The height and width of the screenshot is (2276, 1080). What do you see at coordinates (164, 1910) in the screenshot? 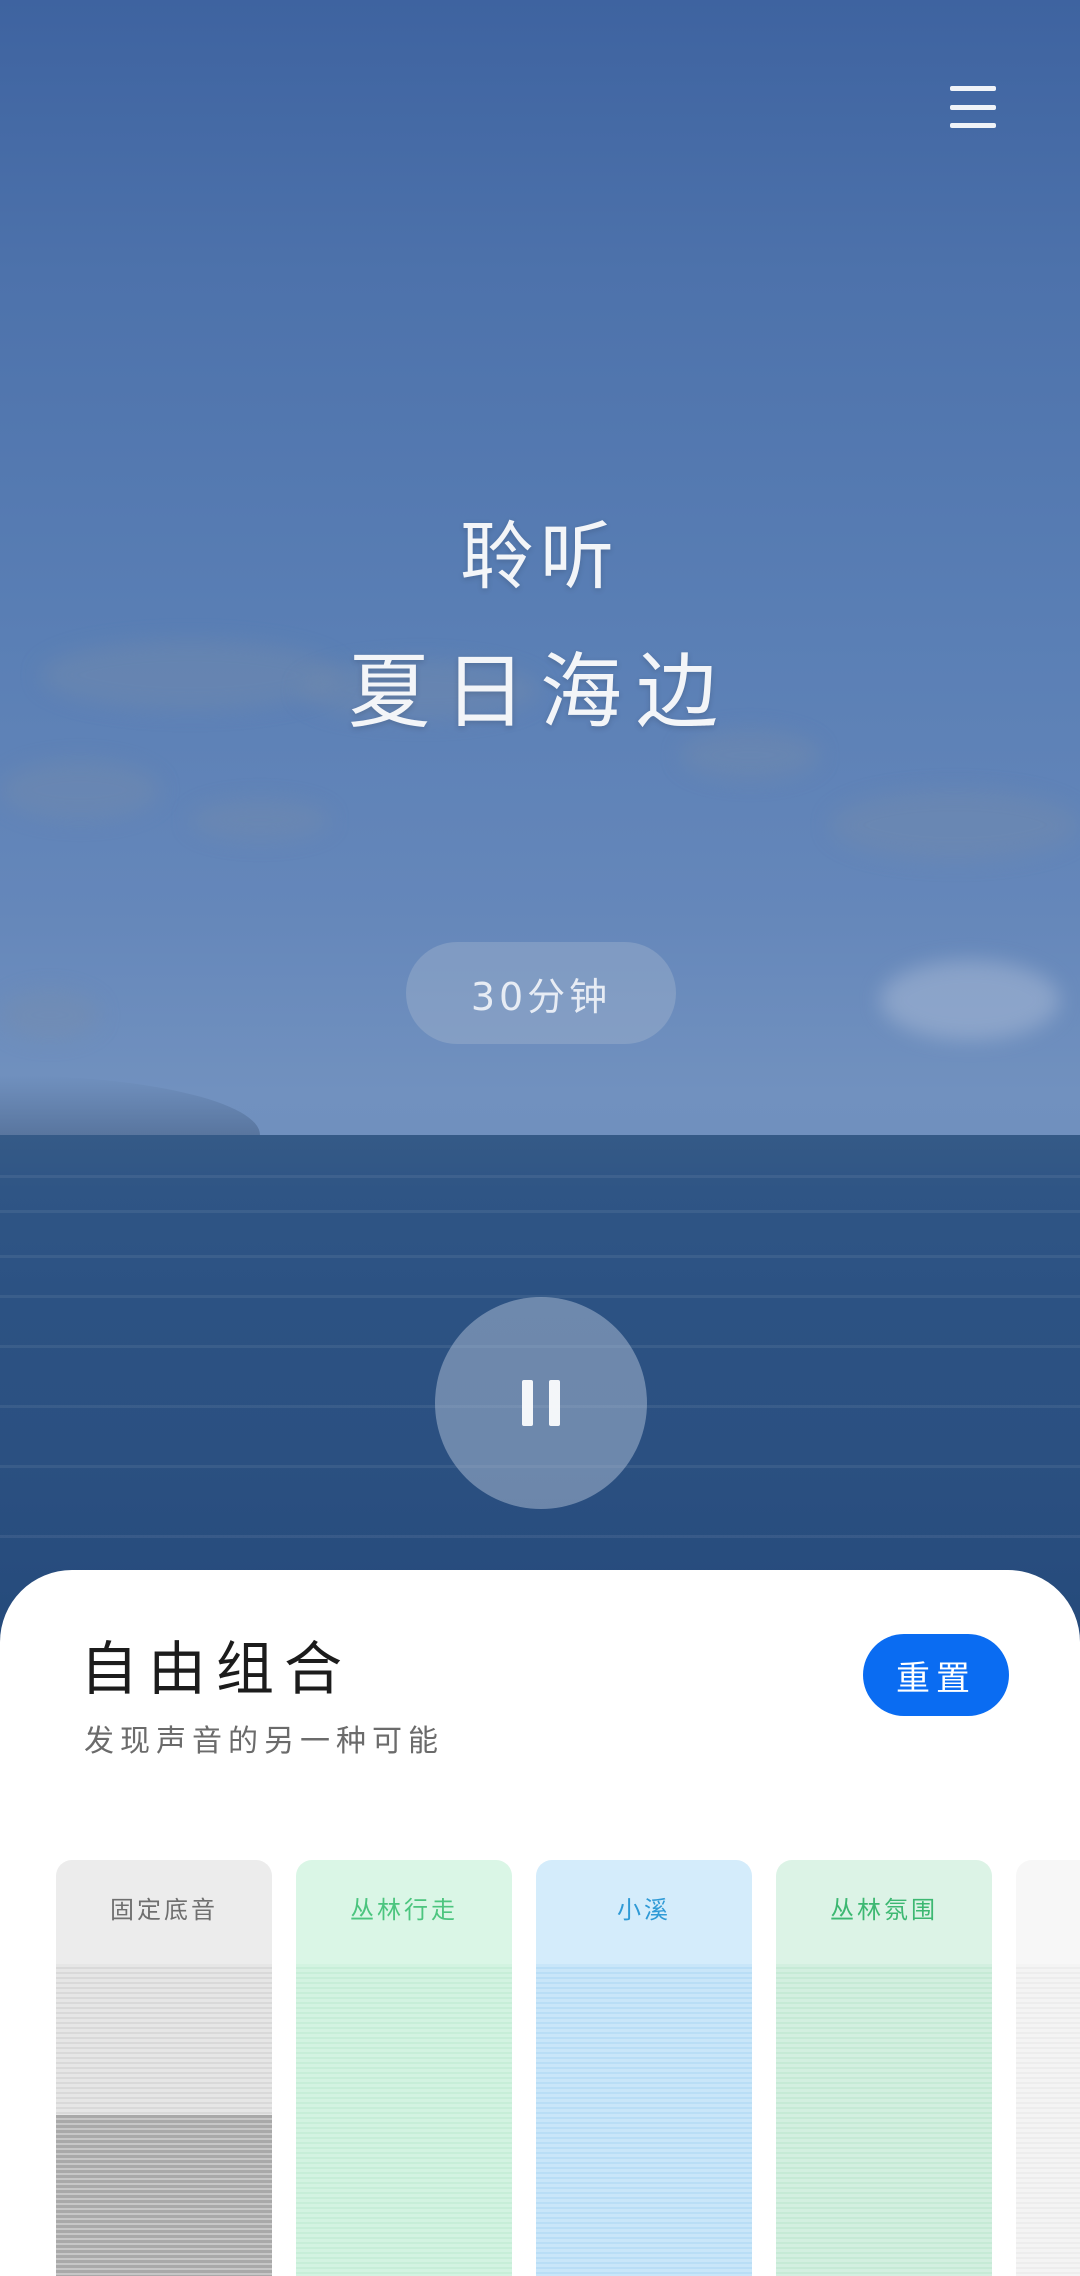
I see `sound-card-label: 固定底音` at bounding box center [164, 1910].